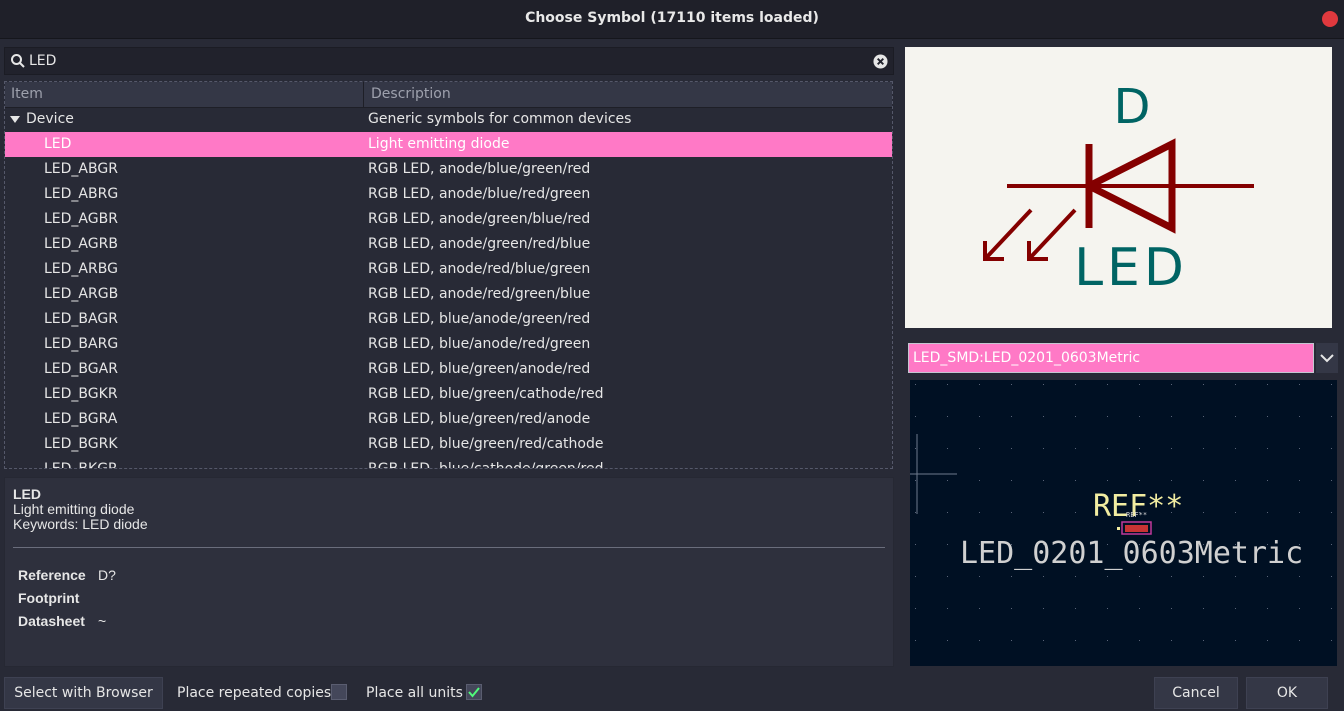  Describe the element at coordinates (18, 61) in the screenshot. I see `search-icon` at that location.